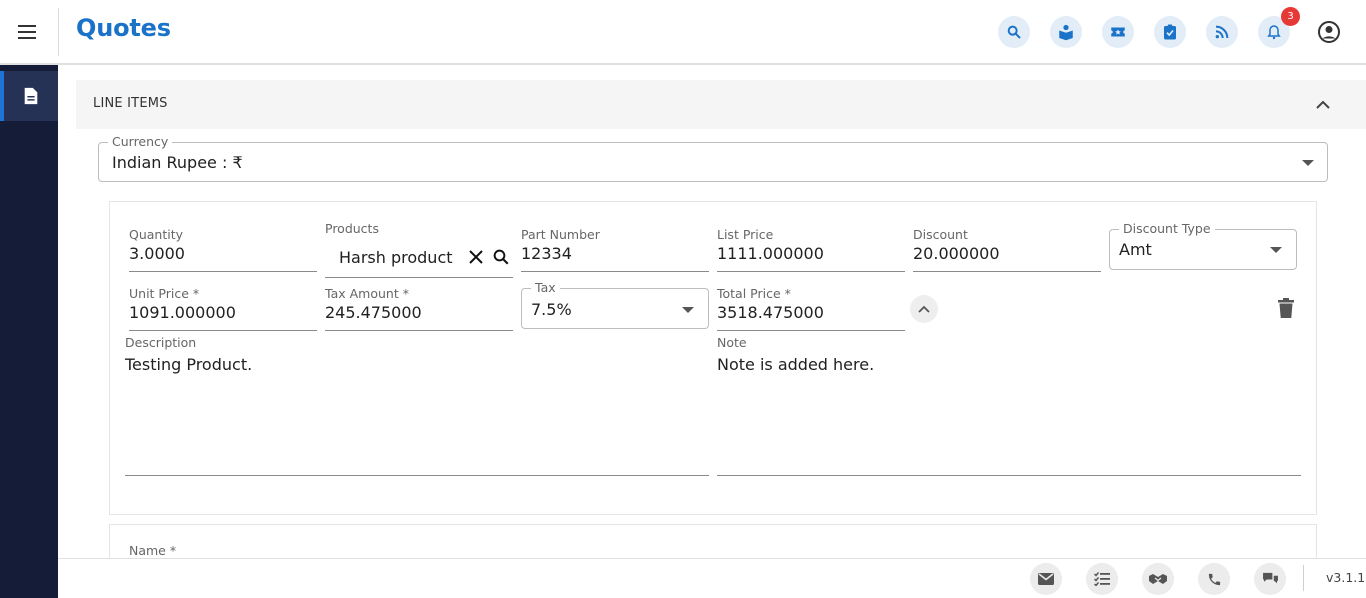 The image size is (1366, 598). What do you see at coordinates (1135, 249) in the screenshot?
I see `discount-type-value: Amt` at bounding box center [1135, 249].